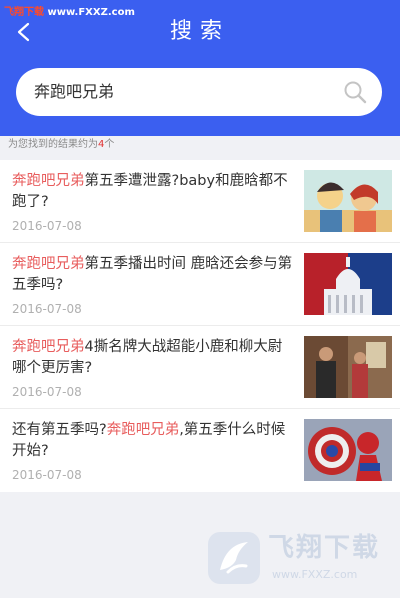  I want to click on capitol-building-image, so click(348, 284).